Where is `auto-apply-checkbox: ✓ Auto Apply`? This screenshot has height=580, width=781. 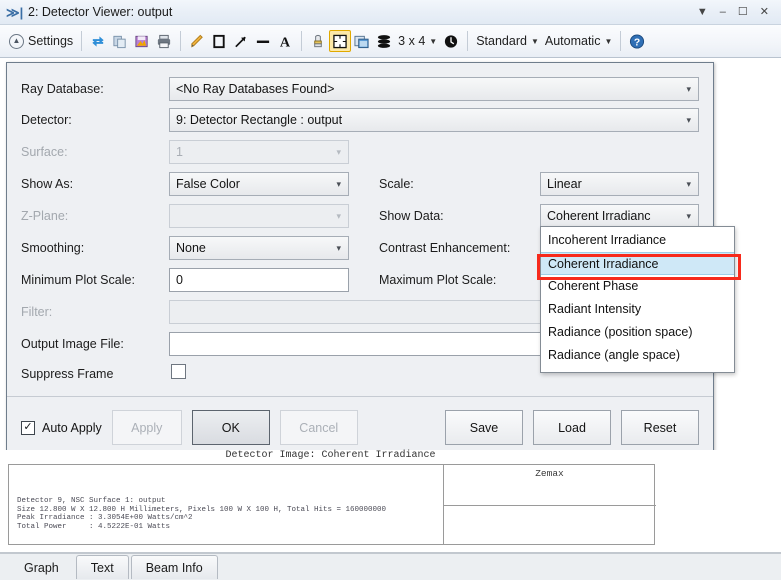 auto-apply-checkbox: ✓ Auto Apply is located at coordinates (61, 427).